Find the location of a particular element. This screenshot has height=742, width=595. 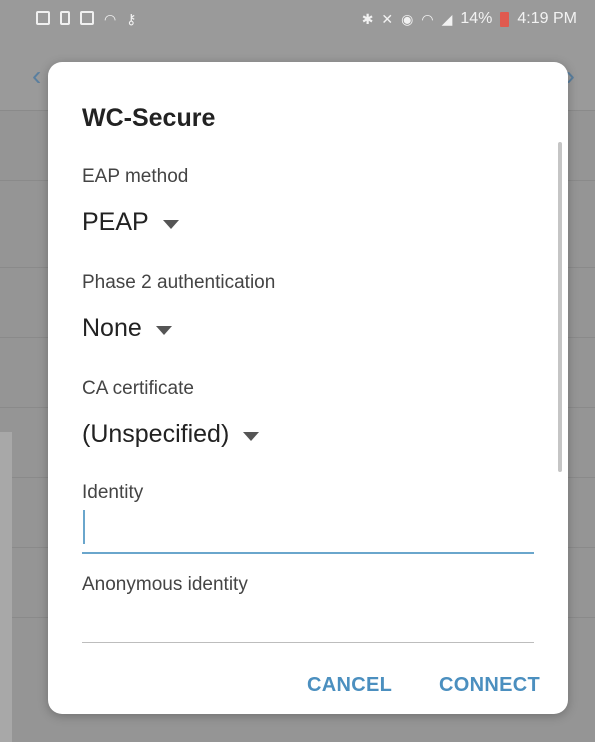

identity-label: Identity is located at coordinates (113, 492).